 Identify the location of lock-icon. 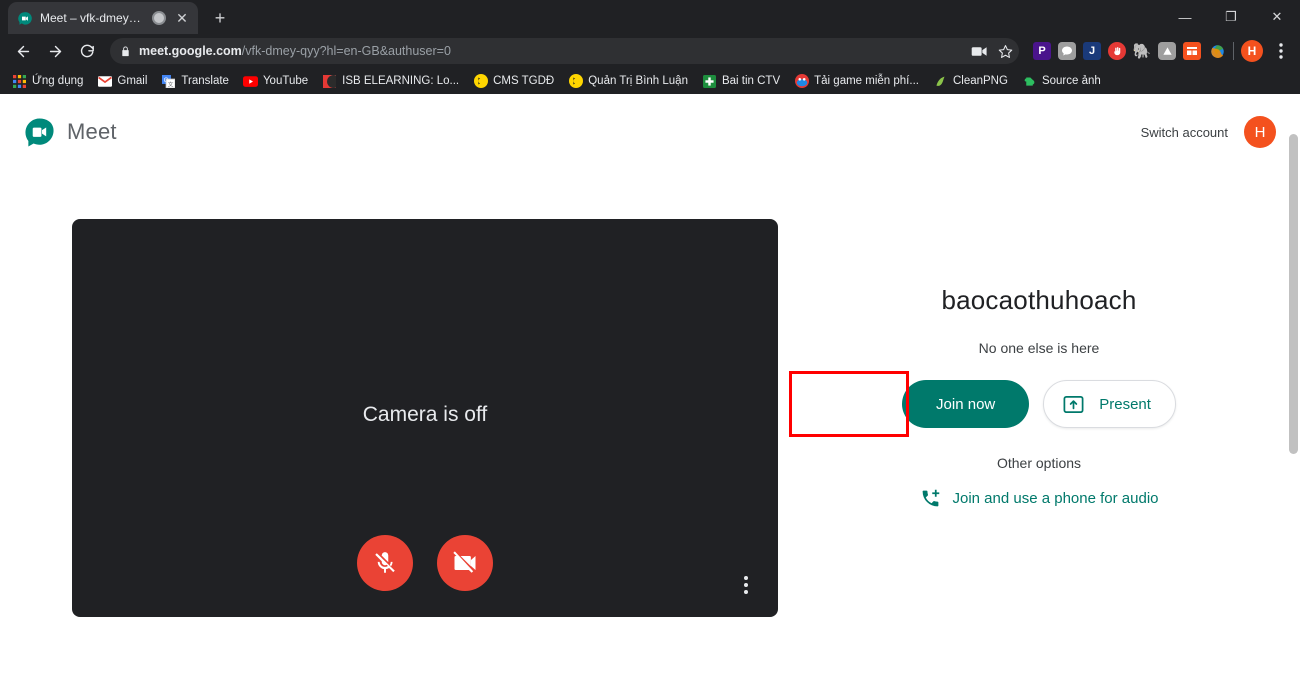
(125, 51).